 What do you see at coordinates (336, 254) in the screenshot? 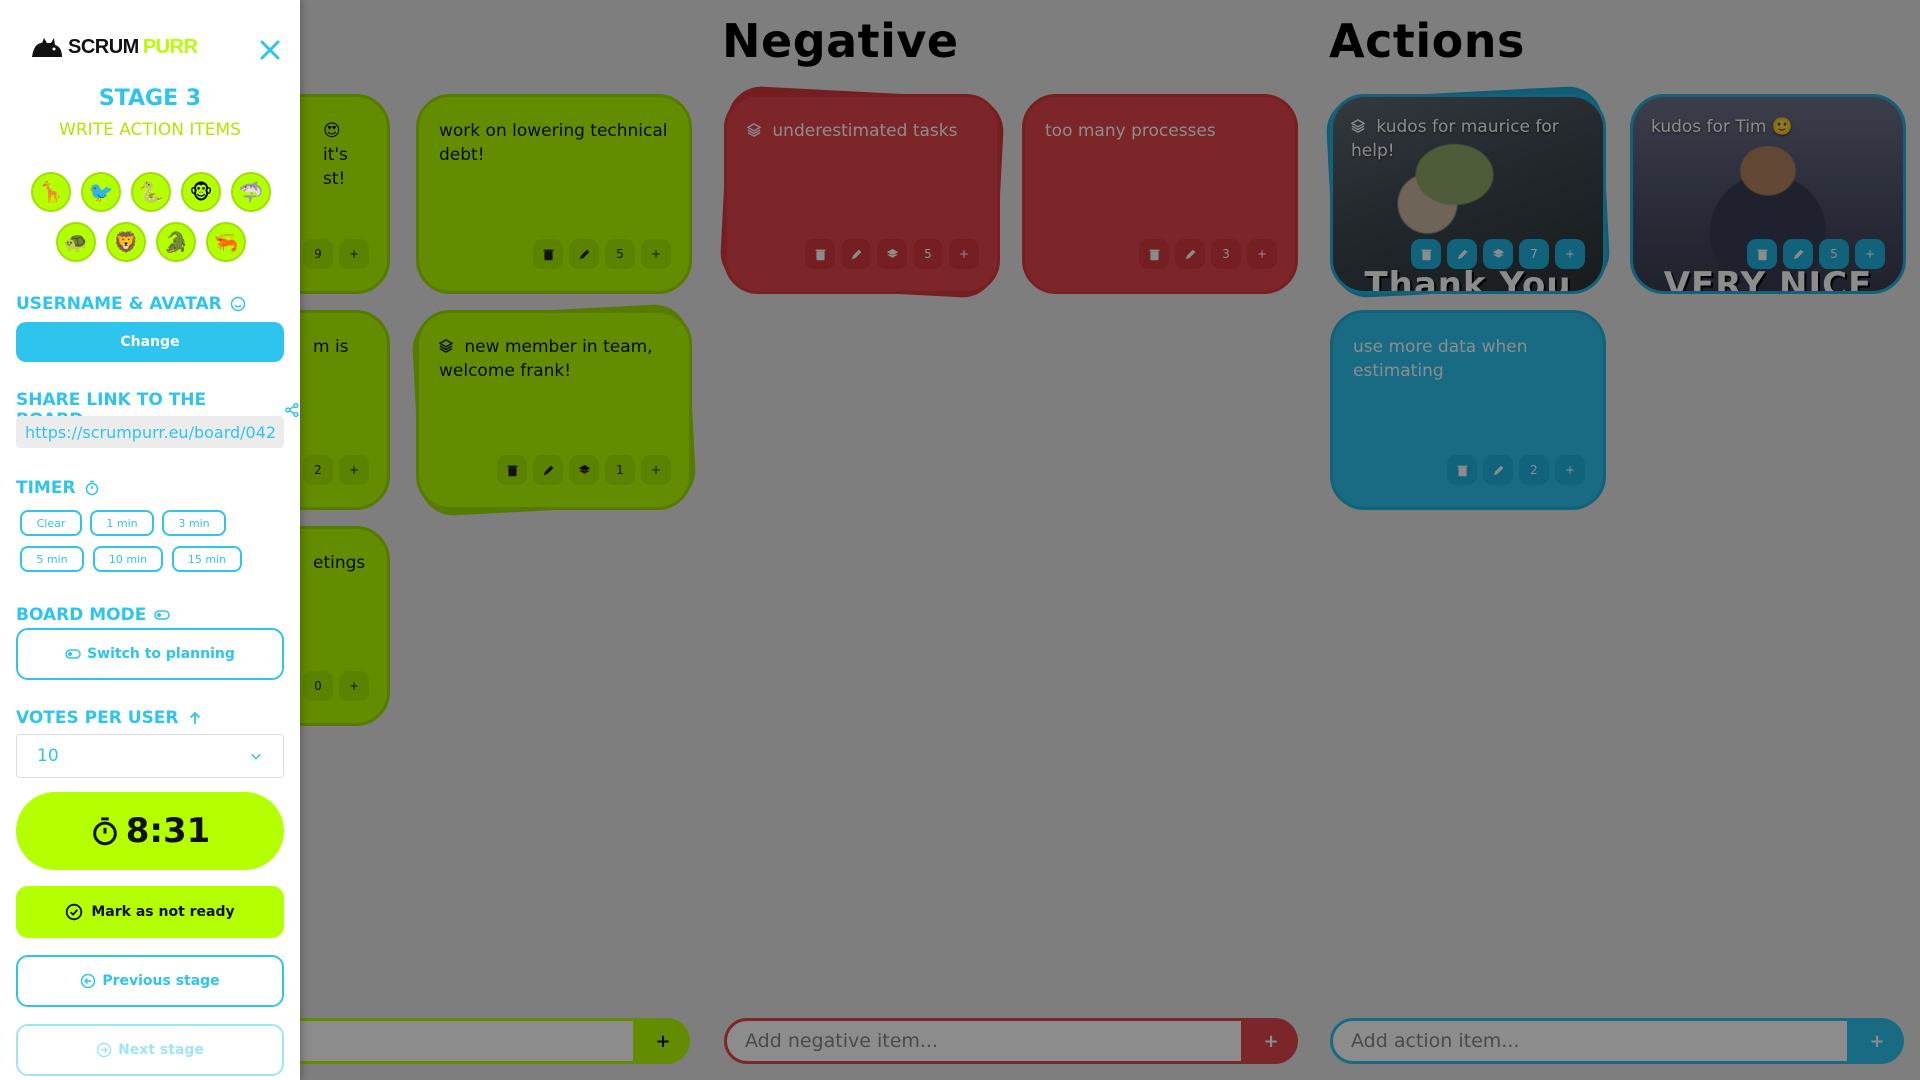
I see `card-tools: 9 +` at bounding box center [336, 254].